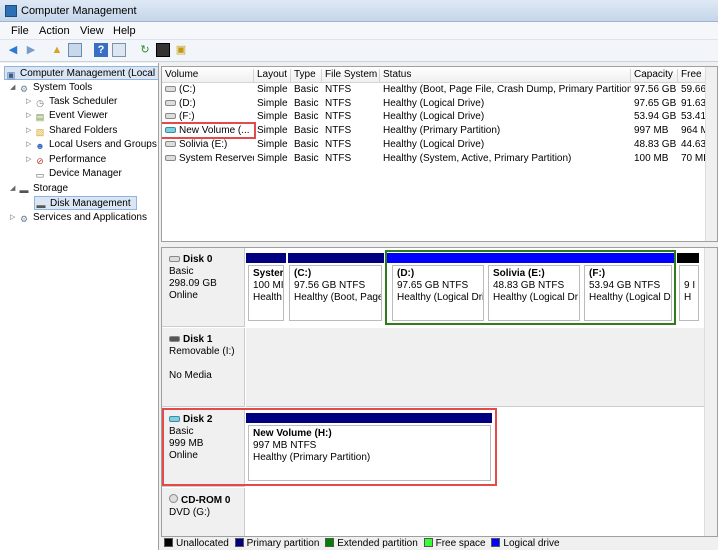 This screenshot has height=550, width=718. I want to click on details-icon: ▣, so click(181, 50).